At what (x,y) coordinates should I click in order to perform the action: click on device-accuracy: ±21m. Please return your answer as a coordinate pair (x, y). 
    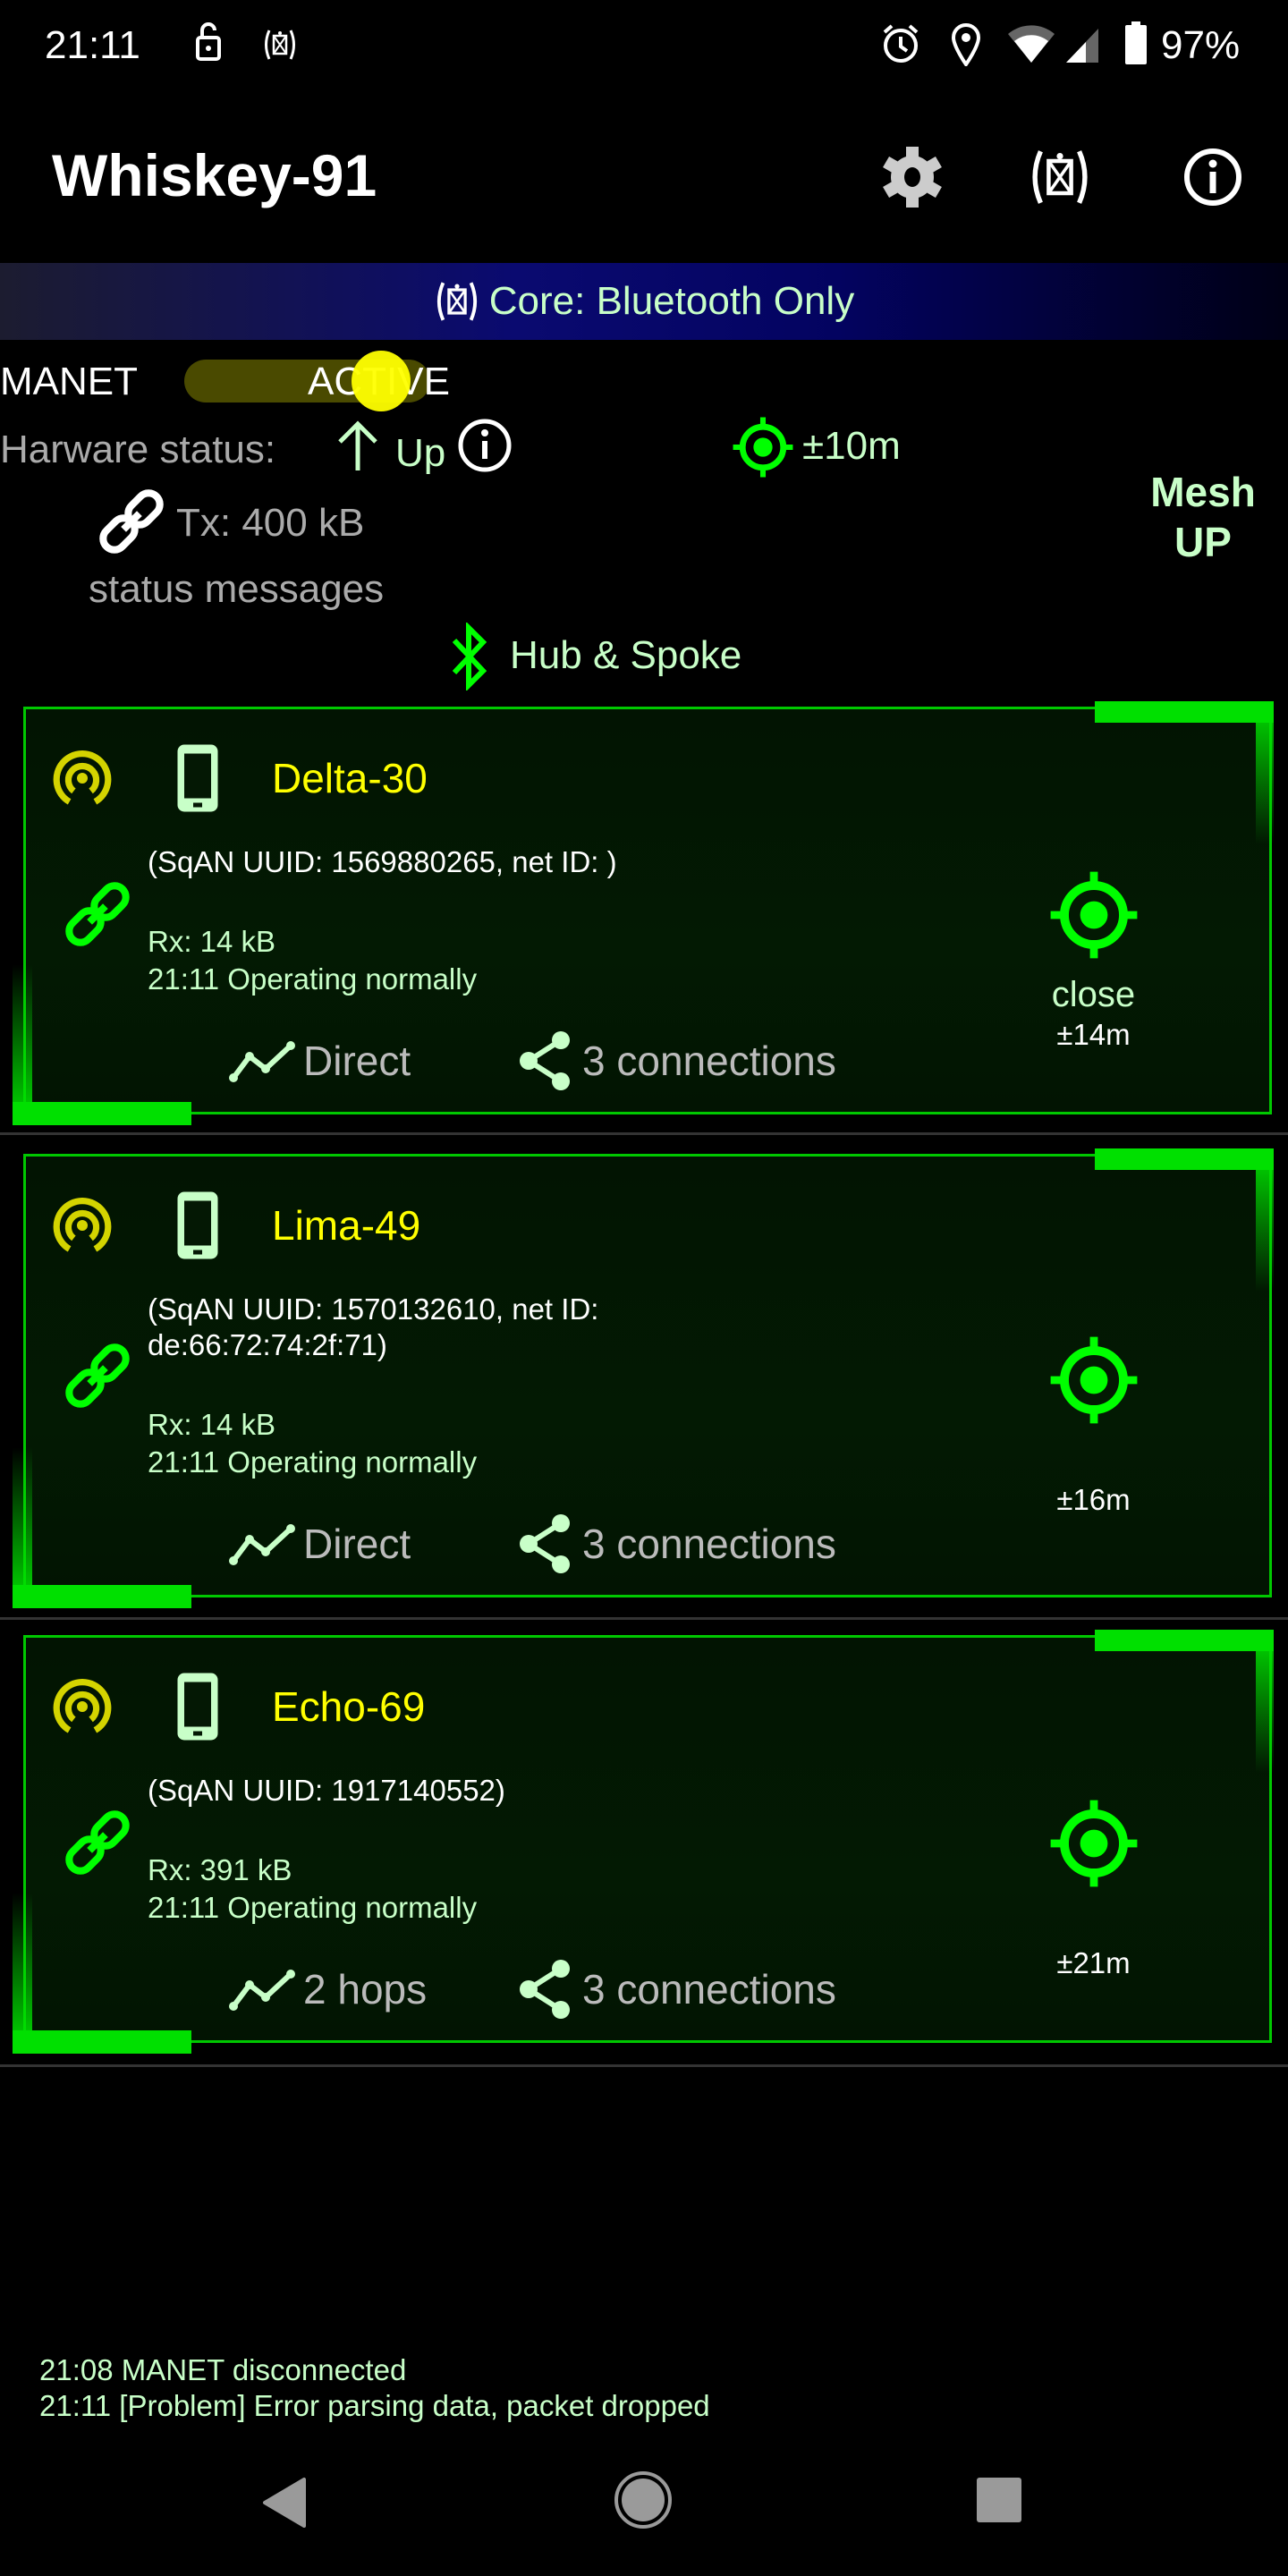
    Looking at the image, I should click on (1093, 1962).